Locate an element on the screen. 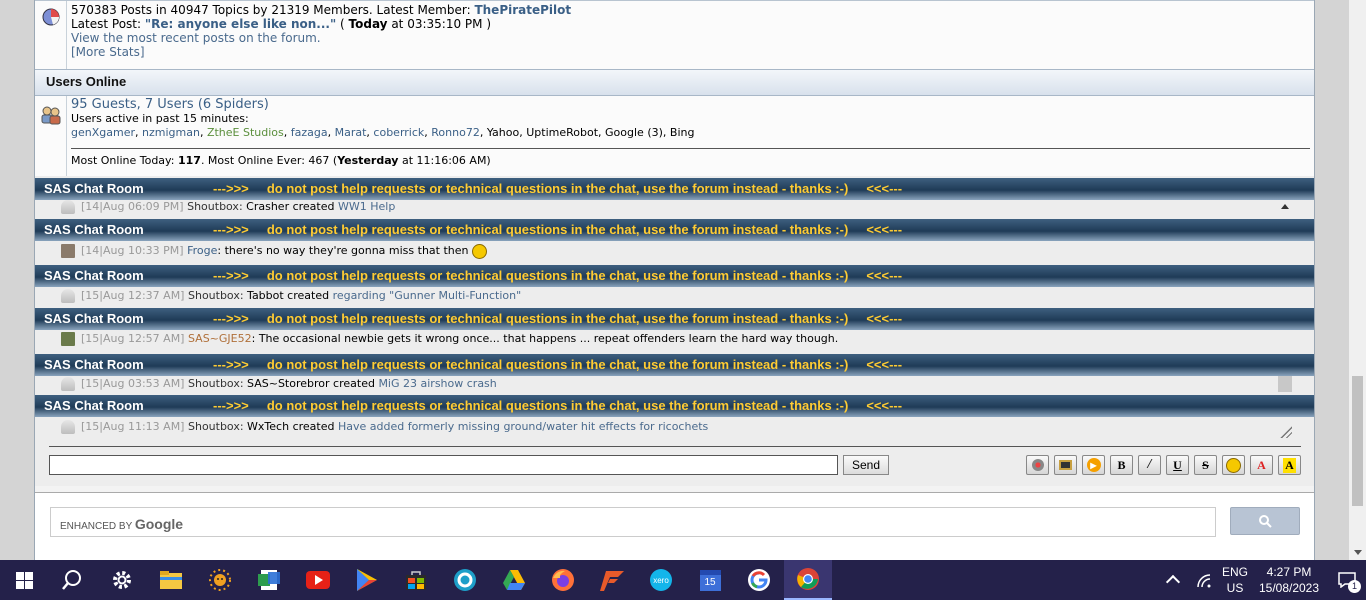 The width and height of the screenshot is (1366, 600). search-icon is located at coordinates (71, 580).